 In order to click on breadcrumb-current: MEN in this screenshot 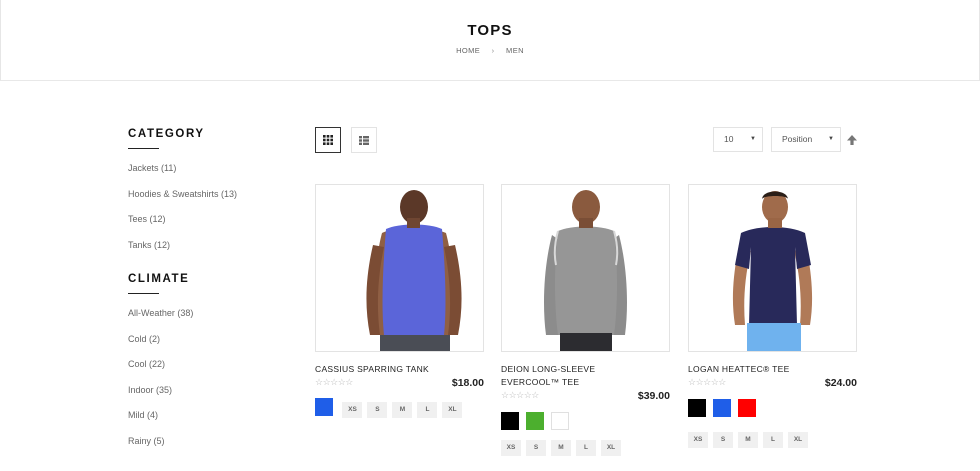, I will do `click(515, 50)`.